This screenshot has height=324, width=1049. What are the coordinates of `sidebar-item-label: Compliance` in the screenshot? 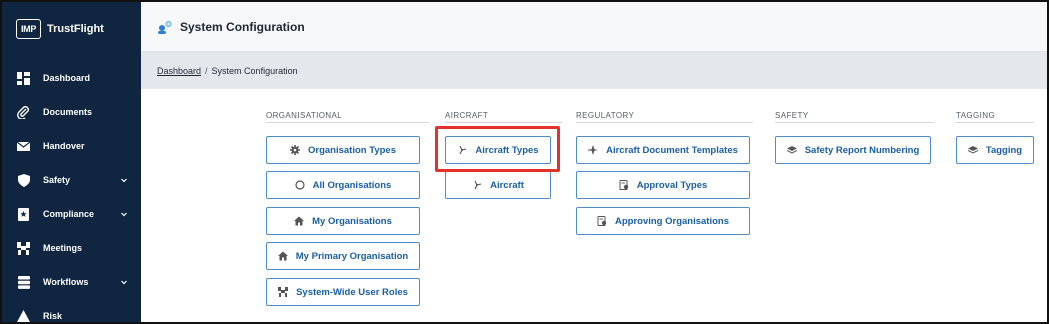 It's located at (69, 214).